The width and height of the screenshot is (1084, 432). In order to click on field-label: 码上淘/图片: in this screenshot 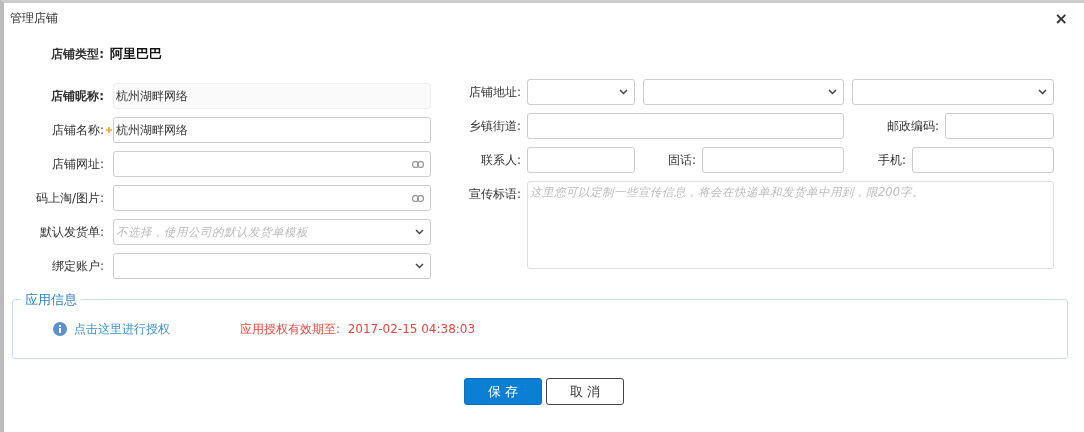, I will do `click(69, 198)`.